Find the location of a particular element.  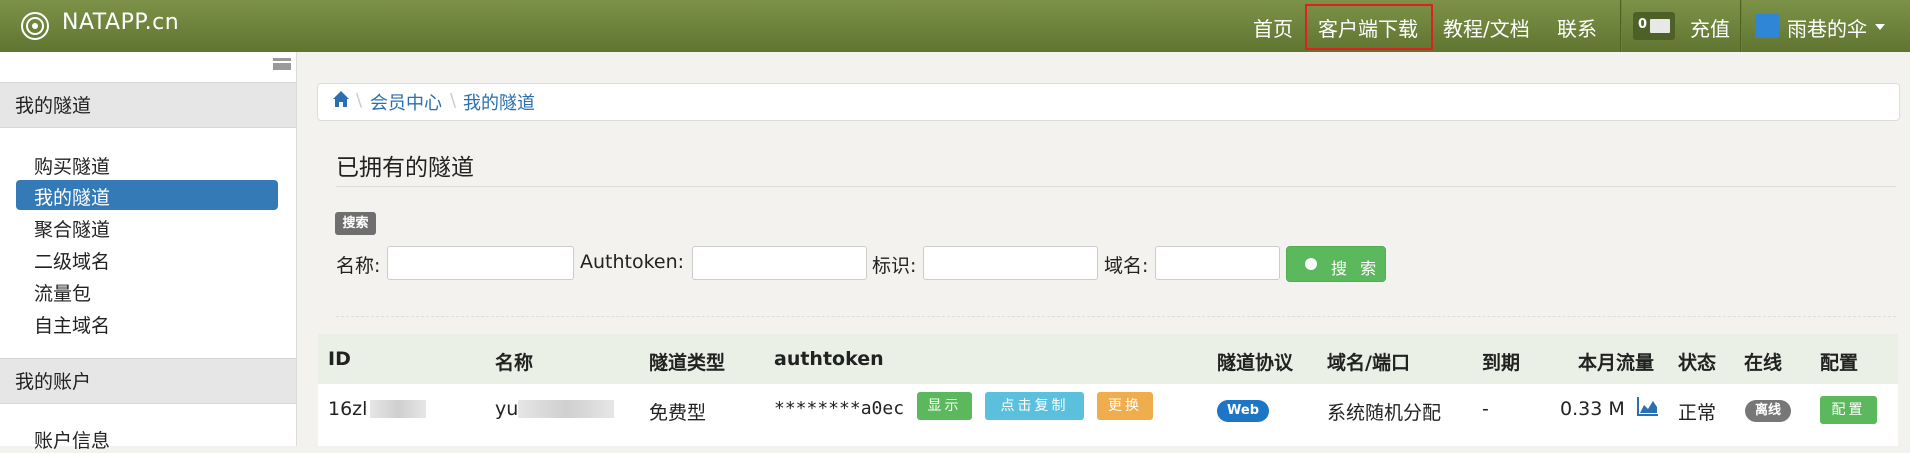

cell-status: 正常 is located at coordinates (1697, 413).